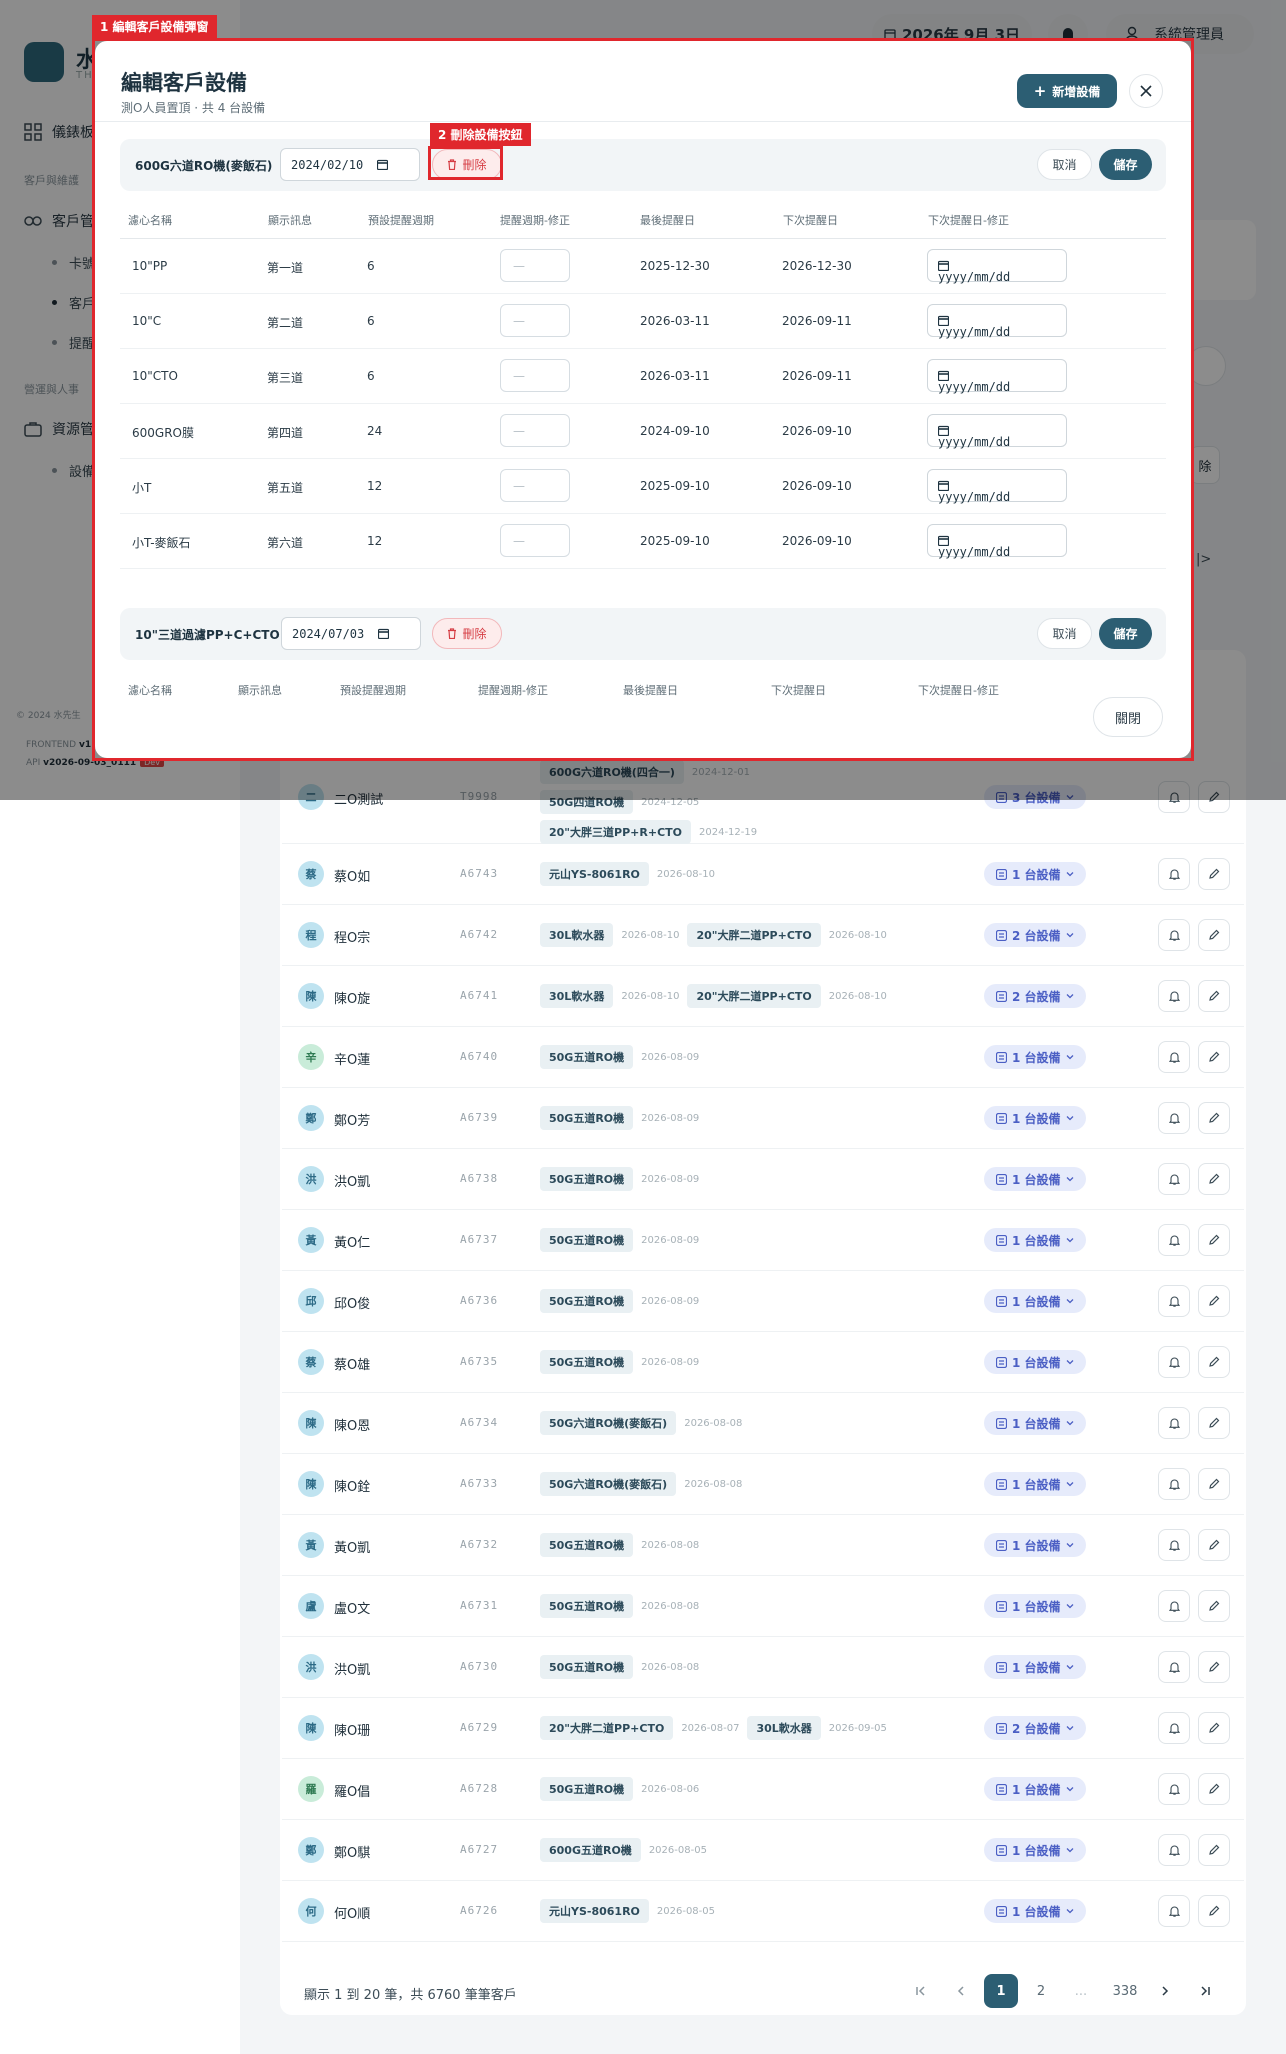 The image size is (1286, 2054). What do you see at coordinates (763, 1545) in the screenshot?
I see `table-row: 黃黃O凱 A6732 50G五道RO機 2026-08-08 1 台設備` at bounding box center [763, 1545].